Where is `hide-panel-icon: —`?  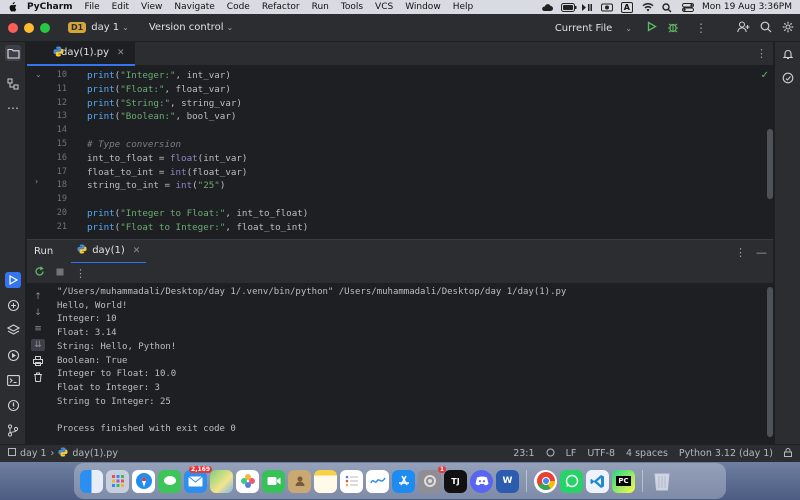 hide-panel-icon: — is located at coordinates (761, 252).